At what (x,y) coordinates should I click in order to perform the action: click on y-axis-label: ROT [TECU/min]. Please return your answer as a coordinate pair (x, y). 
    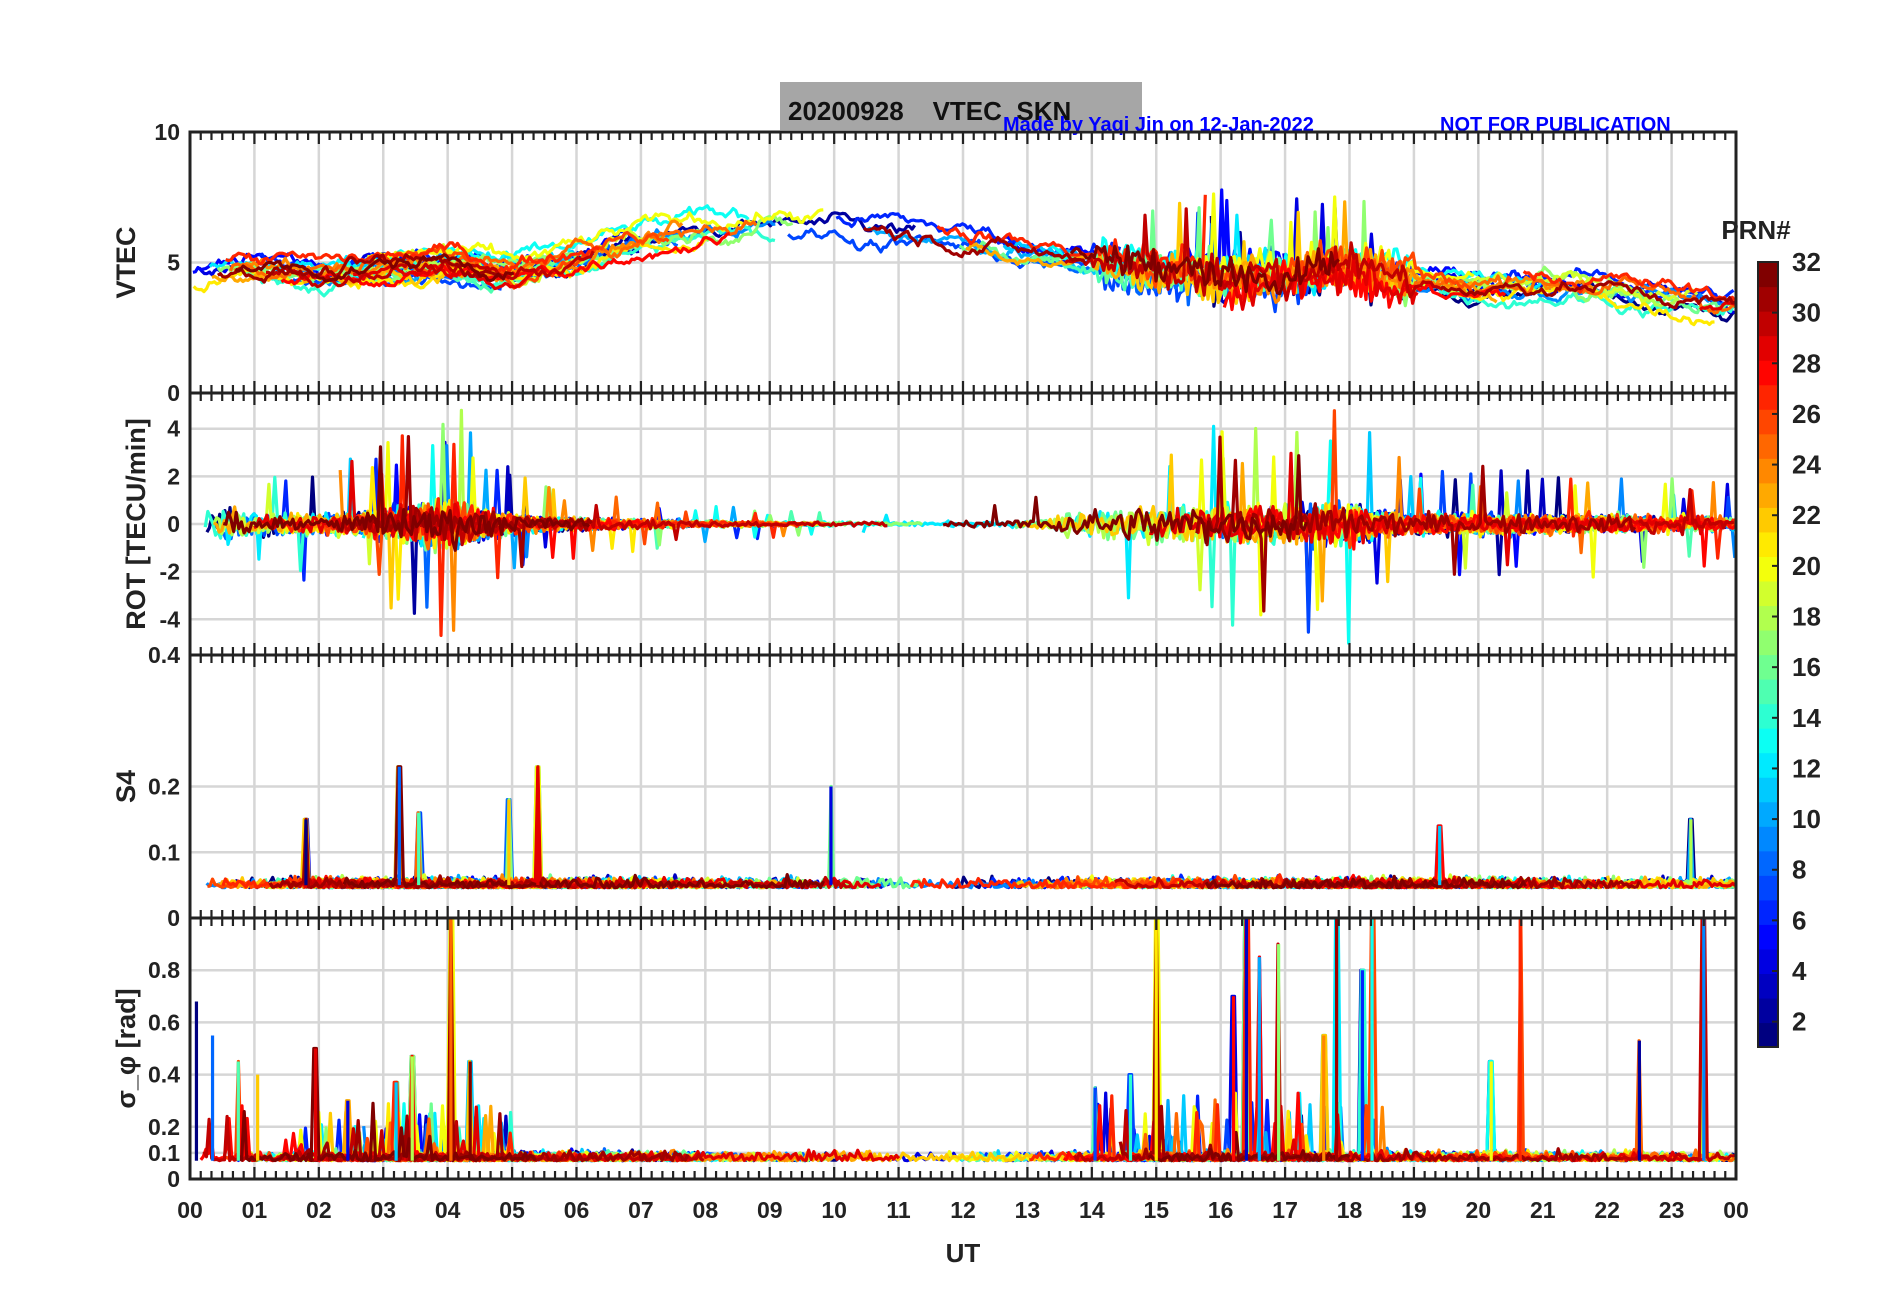
    Looking at the image, I should click on (136, 523).